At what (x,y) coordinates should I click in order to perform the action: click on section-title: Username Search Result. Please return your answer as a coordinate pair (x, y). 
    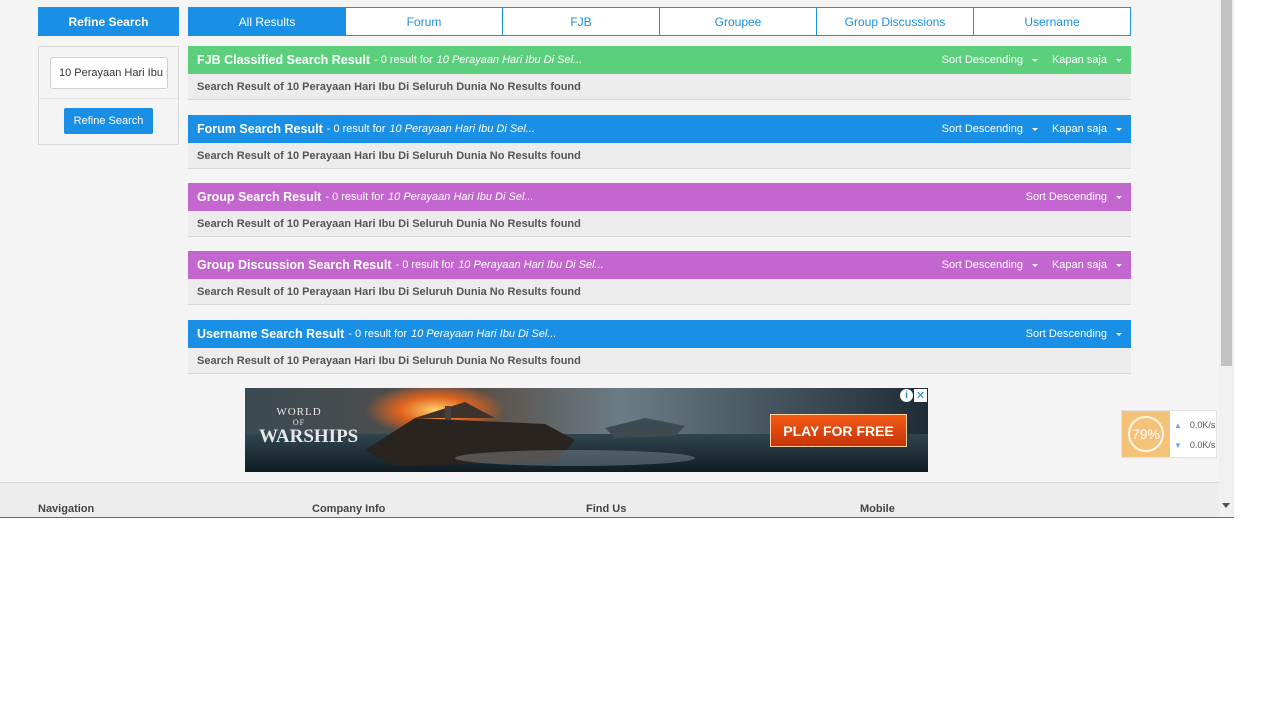
    Looking at the image, I should click on (270, 334).